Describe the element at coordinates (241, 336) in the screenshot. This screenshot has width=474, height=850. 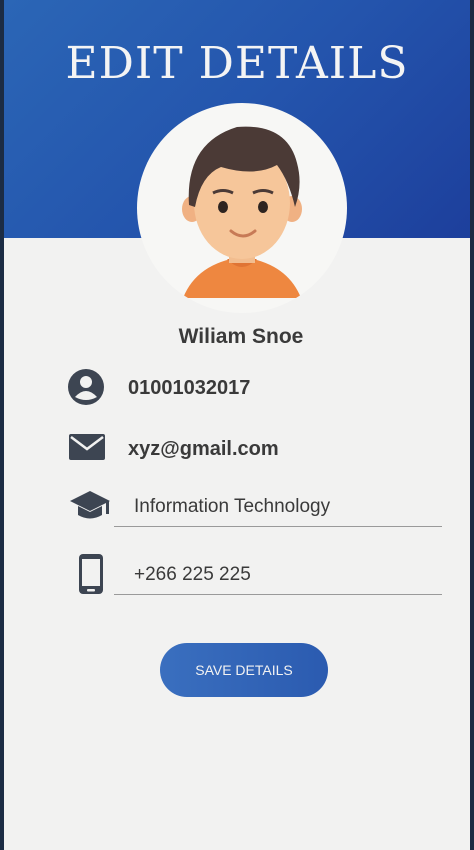
I see `user-name: Wiliam Snoe` at that location.